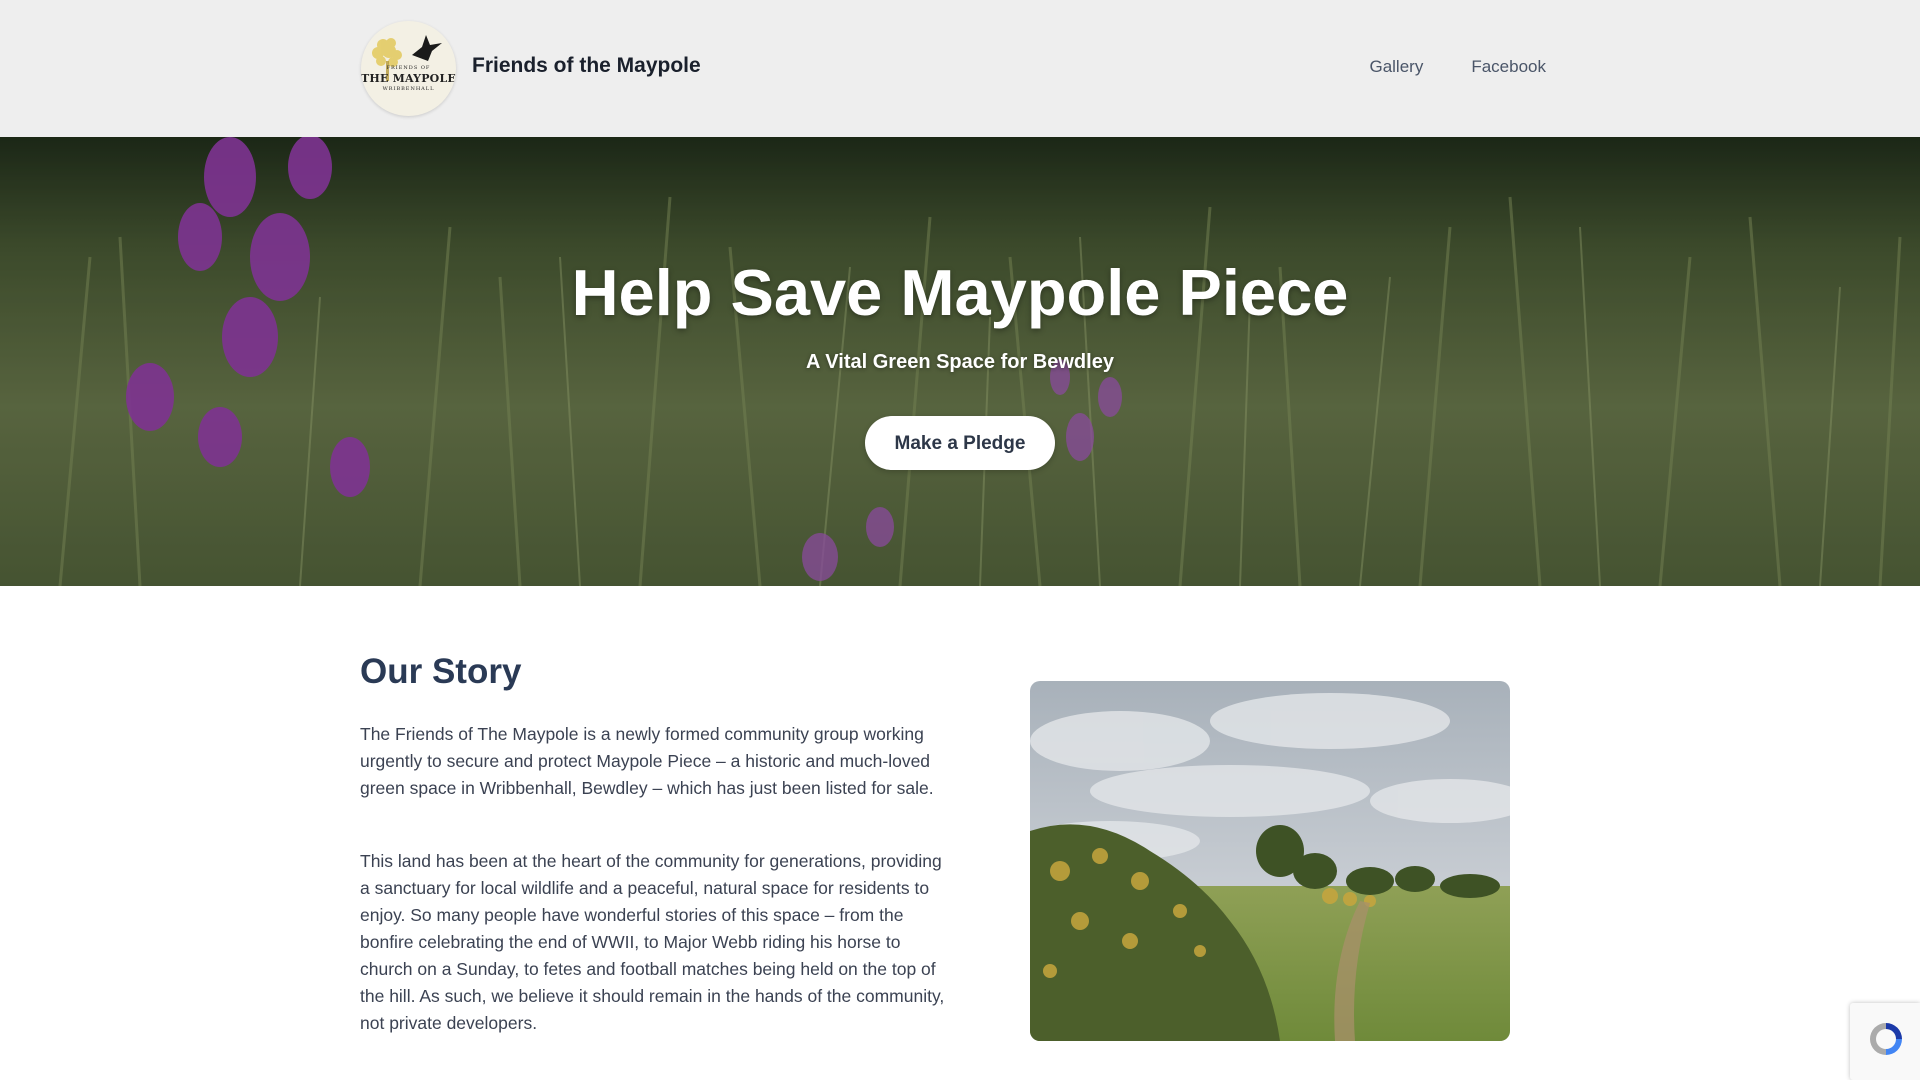 Image resolution: width=1920 pixels, height=1080 pixels. What do you see at coordinates (427, 48) in the screenshot?
I see `bird-icon` at bounding box center [427, 48].